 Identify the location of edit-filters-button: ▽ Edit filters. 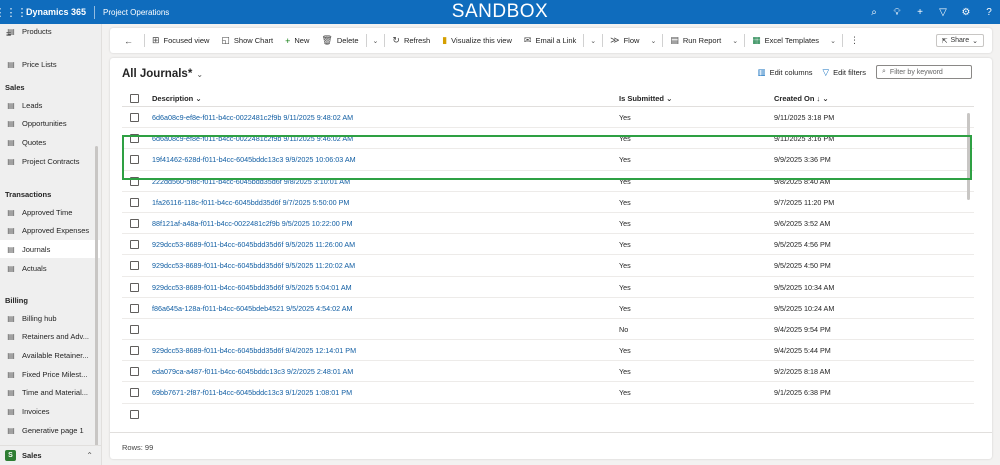
(844, 72).